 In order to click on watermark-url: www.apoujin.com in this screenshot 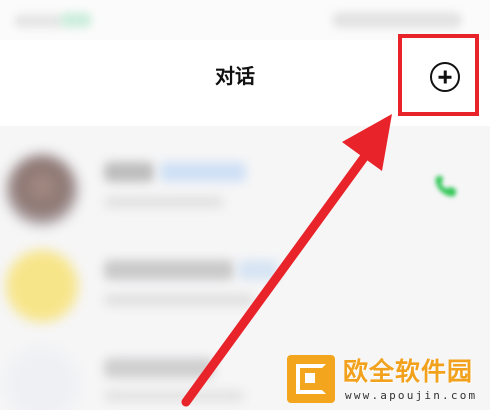, I will do `click(411, 395)`.